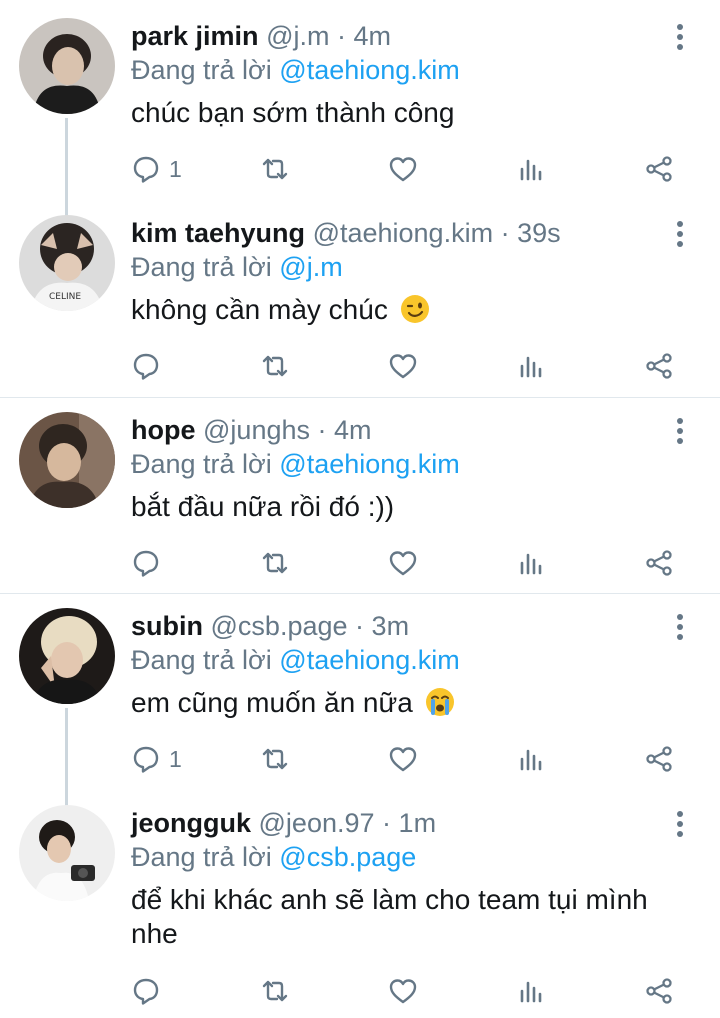 The width and height of the screenshot is (720, 1018). What do you see at coordinates (272, 702) in the screenshot?
I see `tweet-text-content: em cũng muốn ăn nữa` at bounding box center [272, 702].